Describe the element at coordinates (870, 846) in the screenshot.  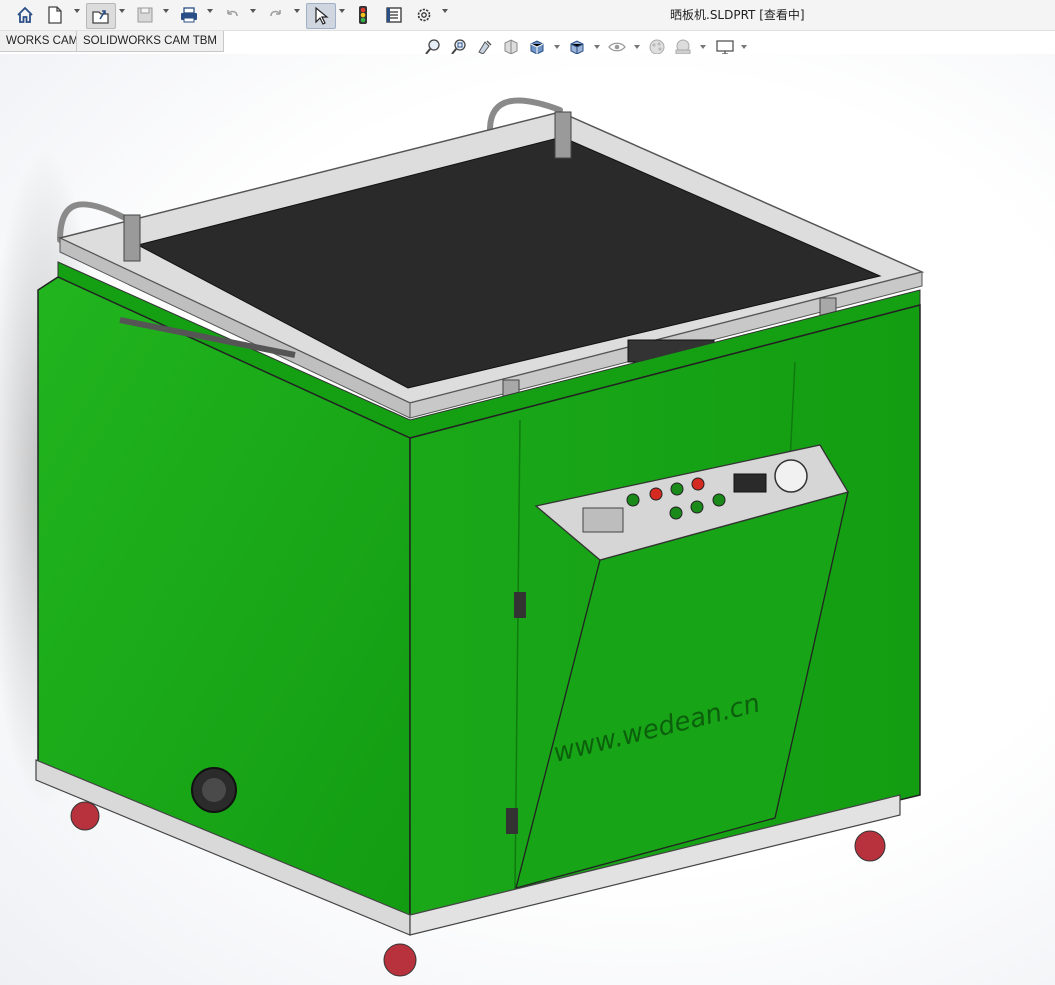
I see `caster-front-right` at that location.